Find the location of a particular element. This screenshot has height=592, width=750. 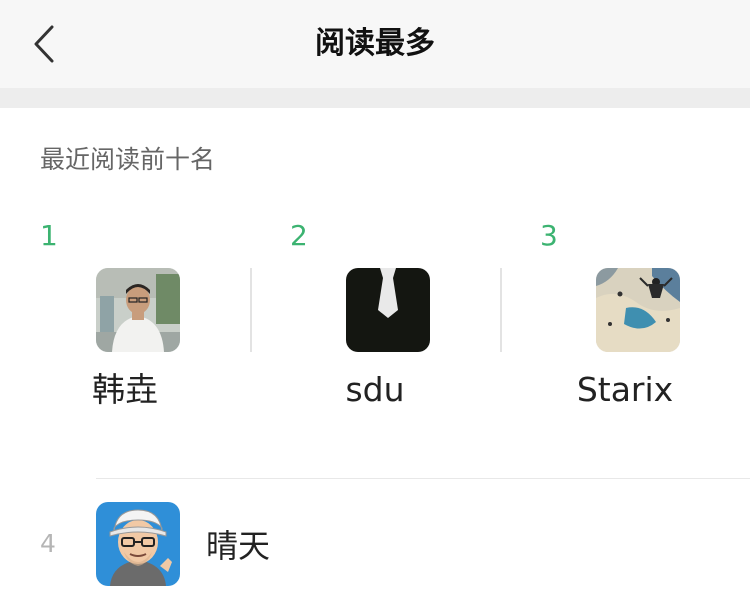

podium-item-3: 3 Starix is located at coordinates (625, 316).